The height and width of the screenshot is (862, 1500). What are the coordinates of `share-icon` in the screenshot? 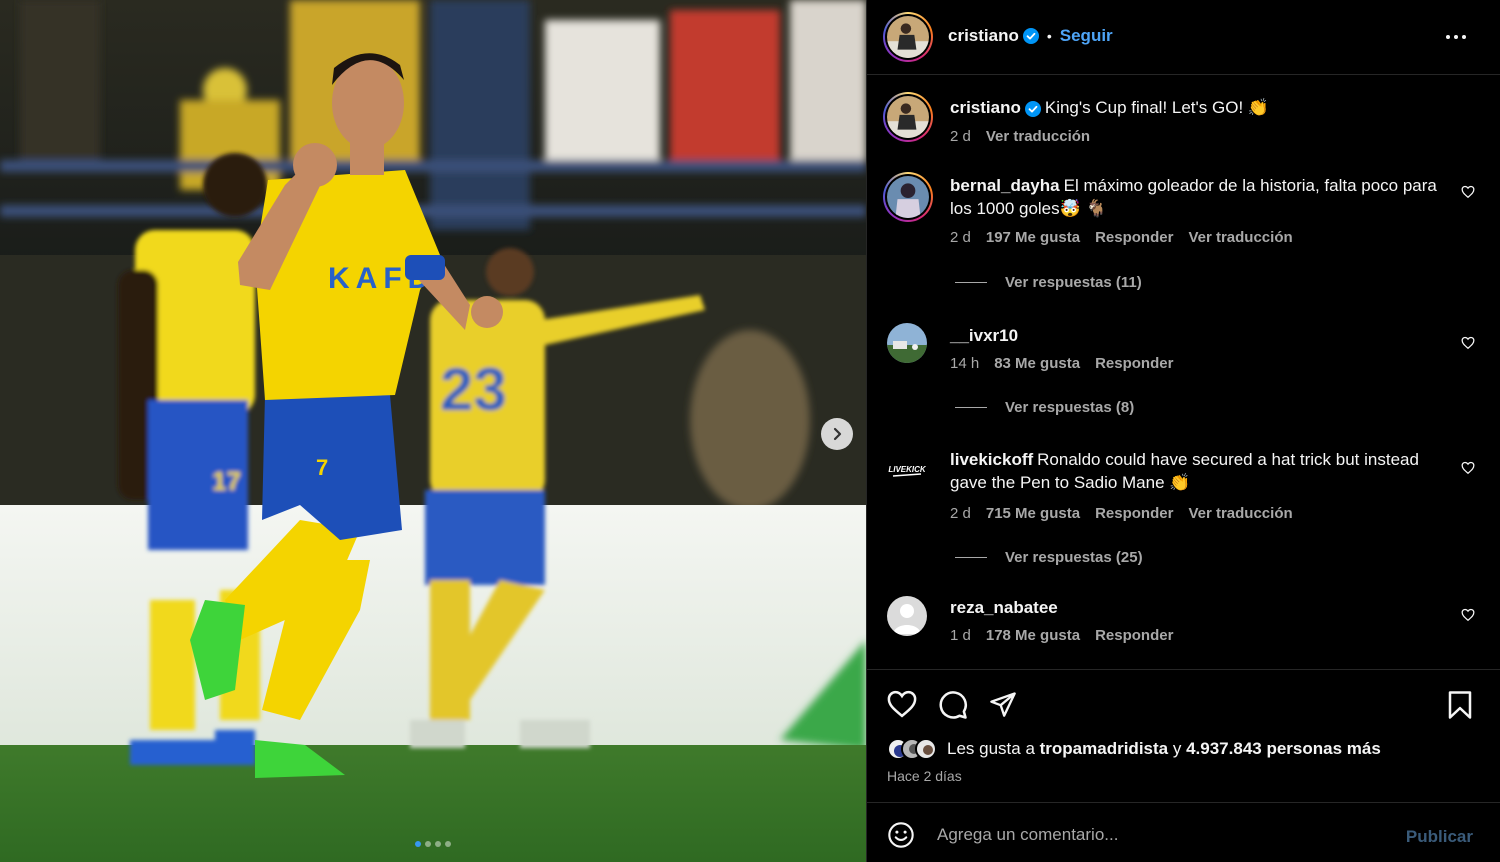 It's located at (1003, 704).